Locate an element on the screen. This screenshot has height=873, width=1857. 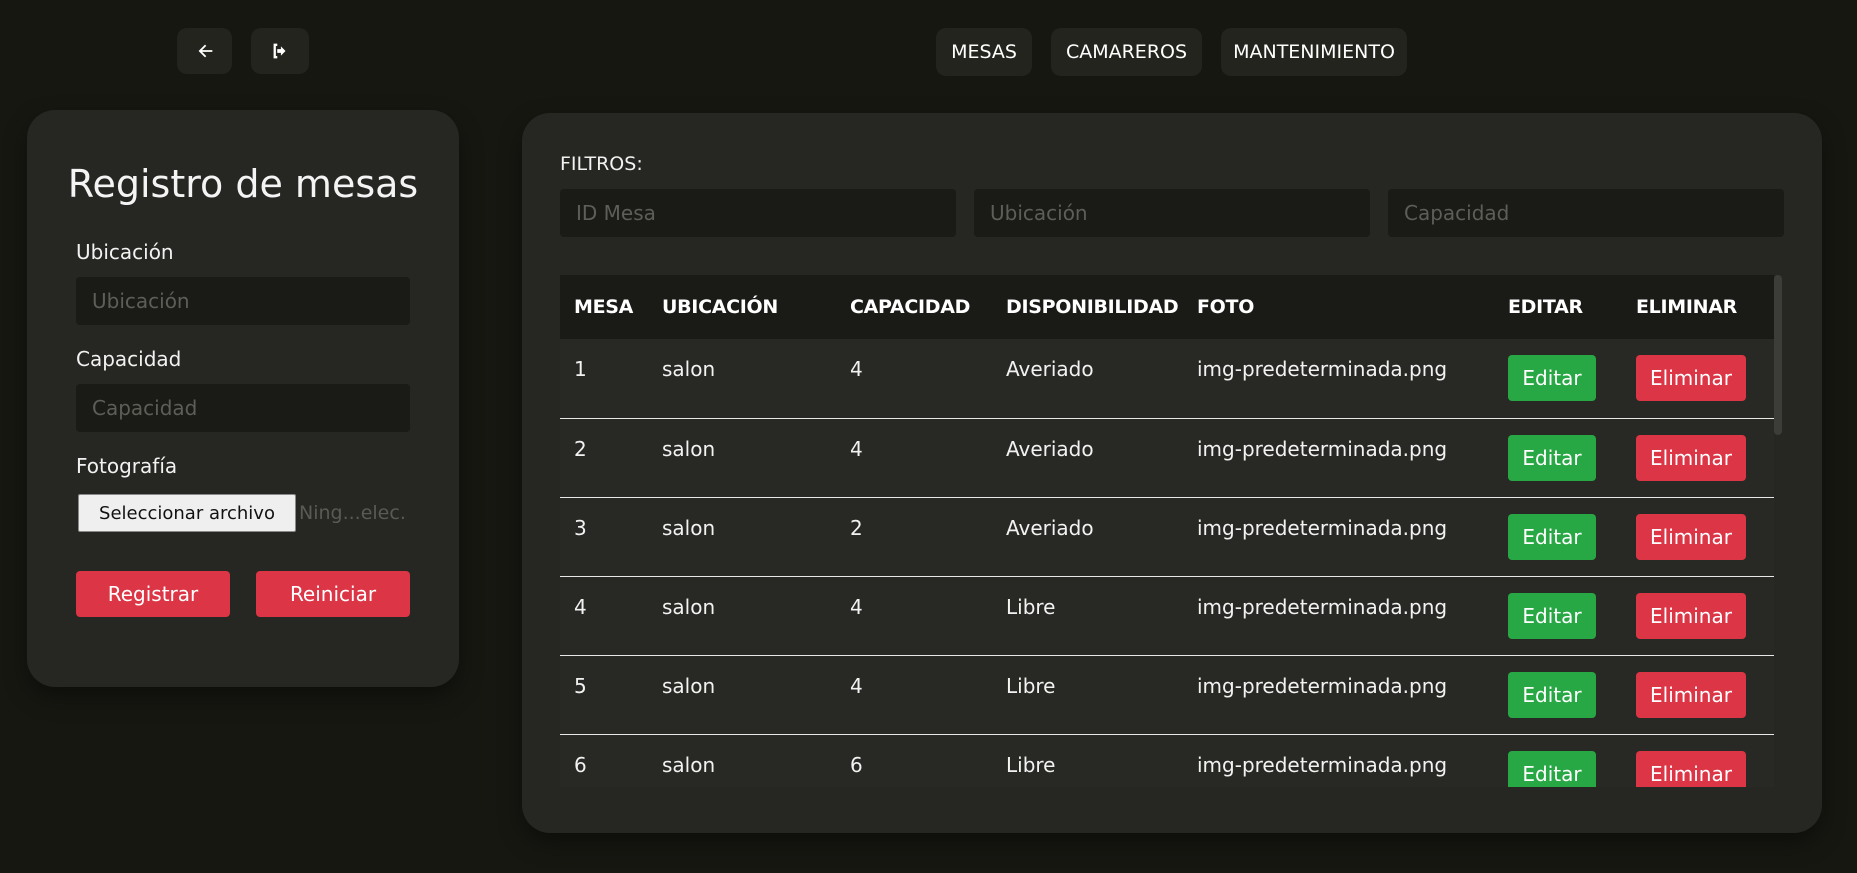
filter-capacidad-input is located at coordinates (1586, 213).